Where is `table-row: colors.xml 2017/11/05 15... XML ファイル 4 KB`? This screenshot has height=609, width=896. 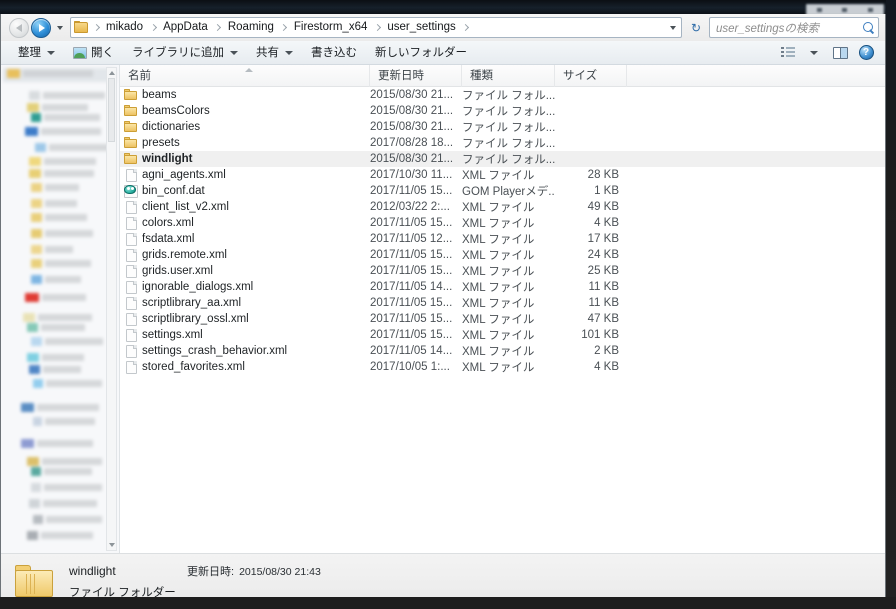
table-row: colors.xml 2017/11/05 15... XML ファイル 4 KB is located at coordinates (502, 223).